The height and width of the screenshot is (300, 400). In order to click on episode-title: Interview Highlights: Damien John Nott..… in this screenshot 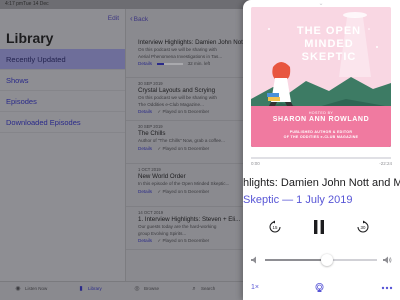, I will do `click(194, 42)`.